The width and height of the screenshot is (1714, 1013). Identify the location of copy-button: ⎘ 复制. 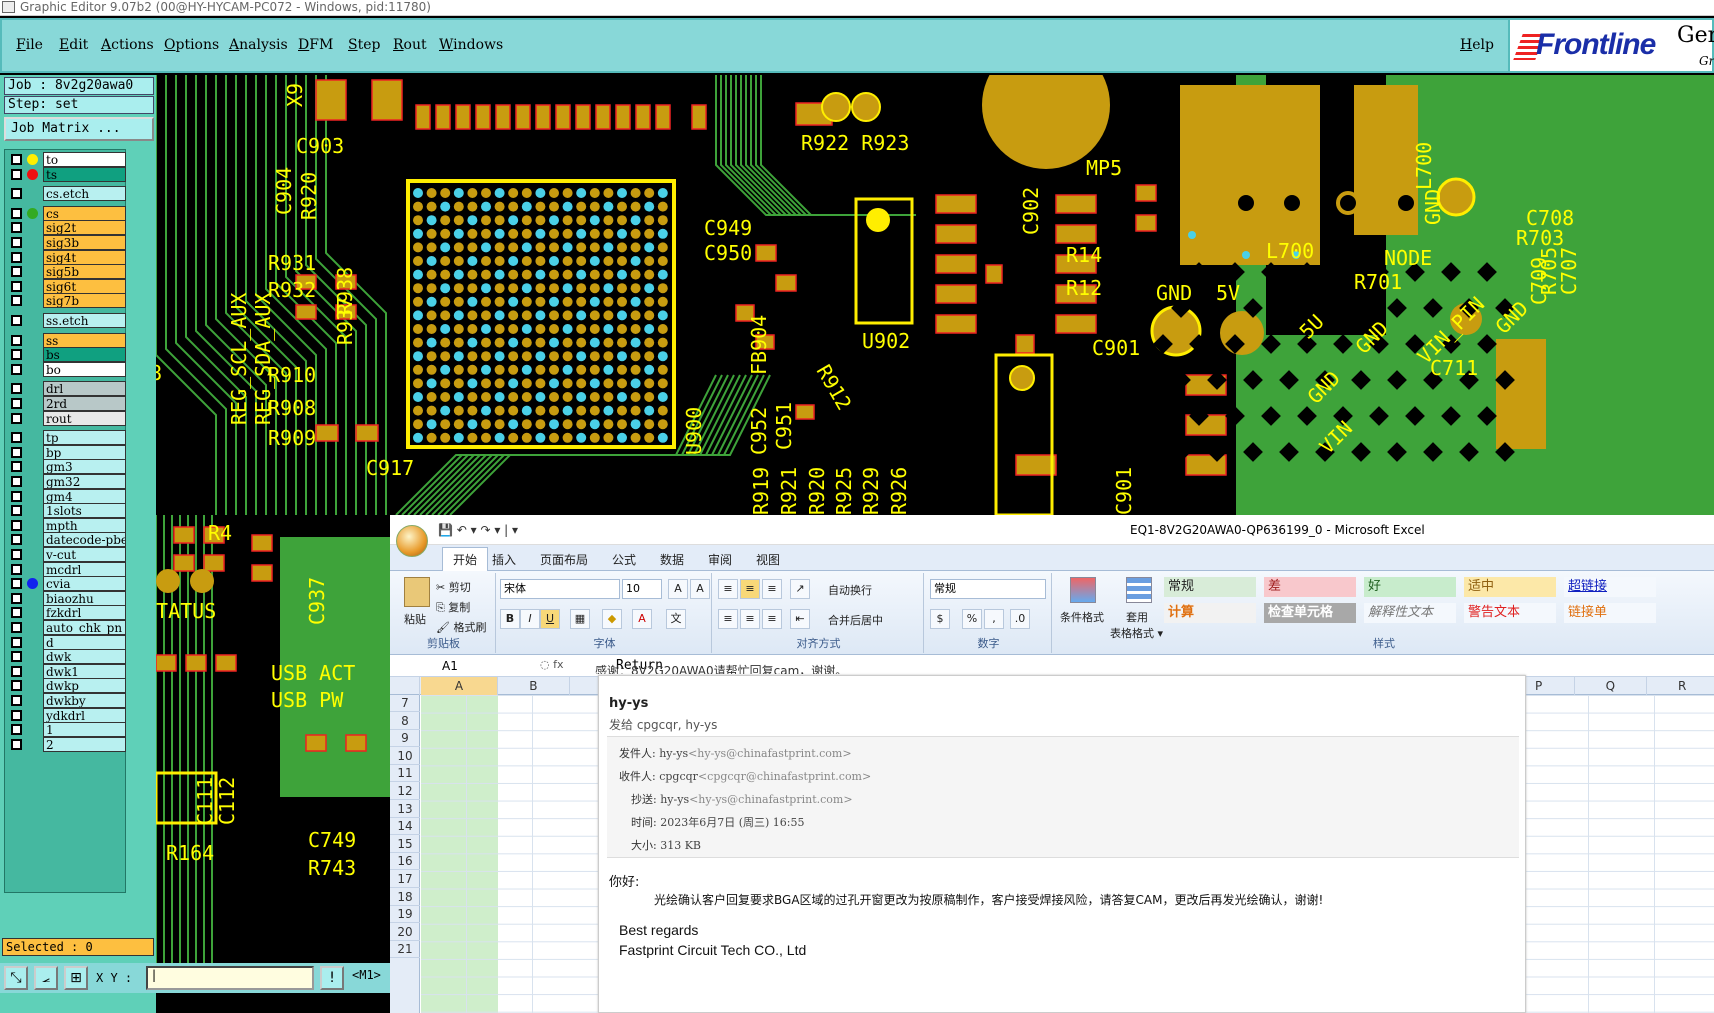
(453, 607).